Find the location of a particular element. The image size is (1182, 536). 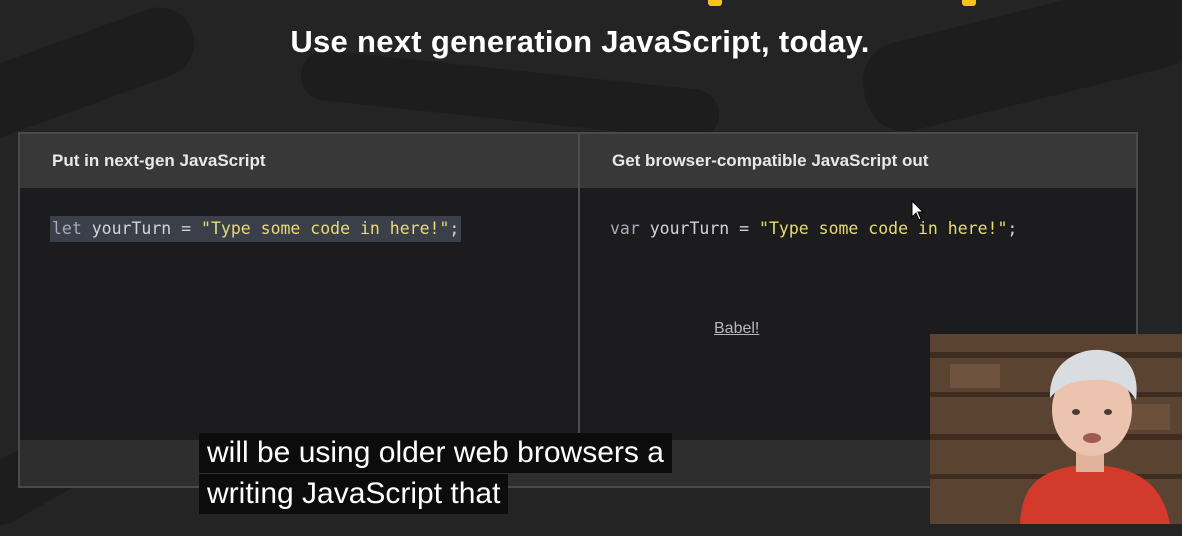

subtitle-line-1: will be using older web browsers a is located at coordinates (435, 453).